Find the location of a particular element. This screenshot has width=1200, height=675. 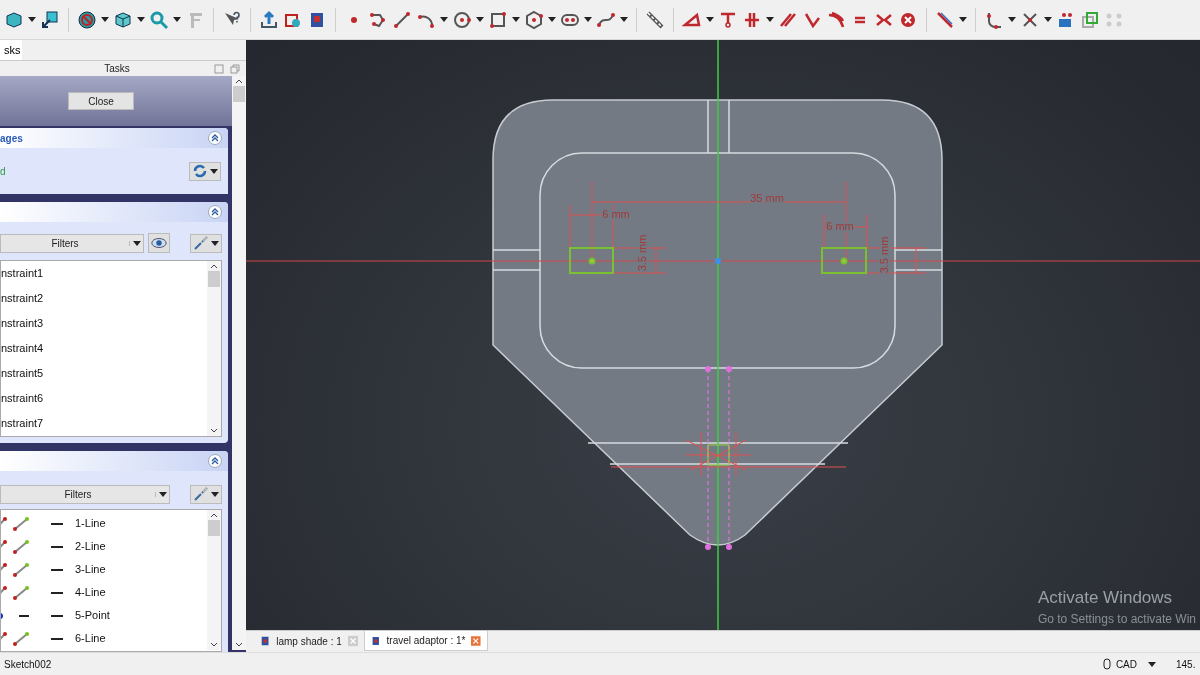

element-item: 5-Point is located at coordinates (92, 615).